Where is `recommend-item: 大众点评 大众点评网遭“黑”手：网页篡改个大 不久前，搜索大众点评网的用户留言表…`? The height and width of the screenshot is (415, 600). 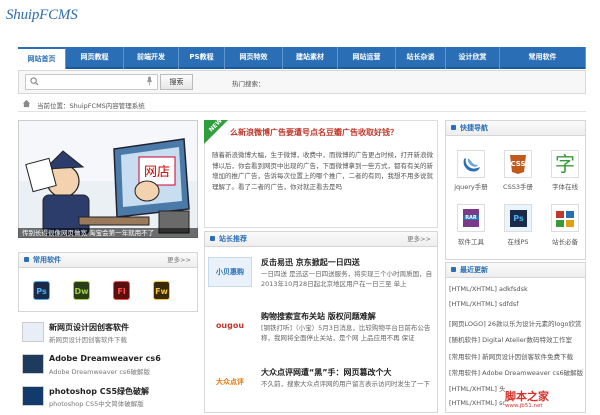
recommend-item: 大众点评 大众点评网遭“黑”手：网页篡改个大 不久前，搜索大众点评网的用户留言表… is located at coordinates (322, 387).